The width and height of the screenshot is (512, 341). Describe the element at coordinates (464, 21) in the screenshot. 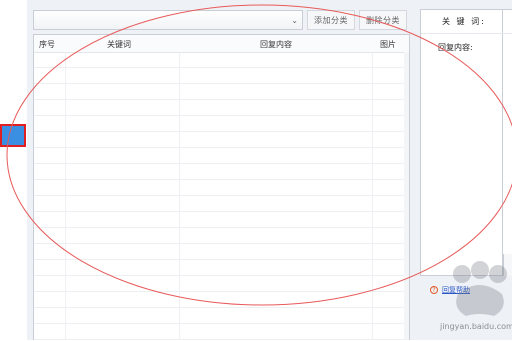

I see `keyword-label: 关 键 词:` at that location.